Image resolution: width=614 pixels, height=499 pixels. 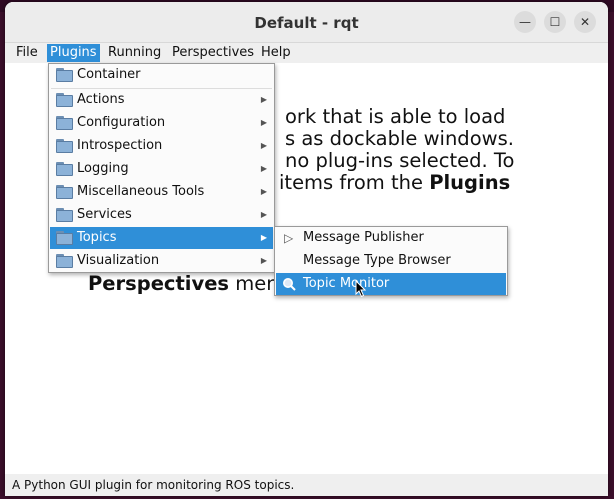 What do you see at coordinates (377, 260) in the screenshot?
I see `menu-item-label: Message Type Browser` at bounding box center [377, 260].